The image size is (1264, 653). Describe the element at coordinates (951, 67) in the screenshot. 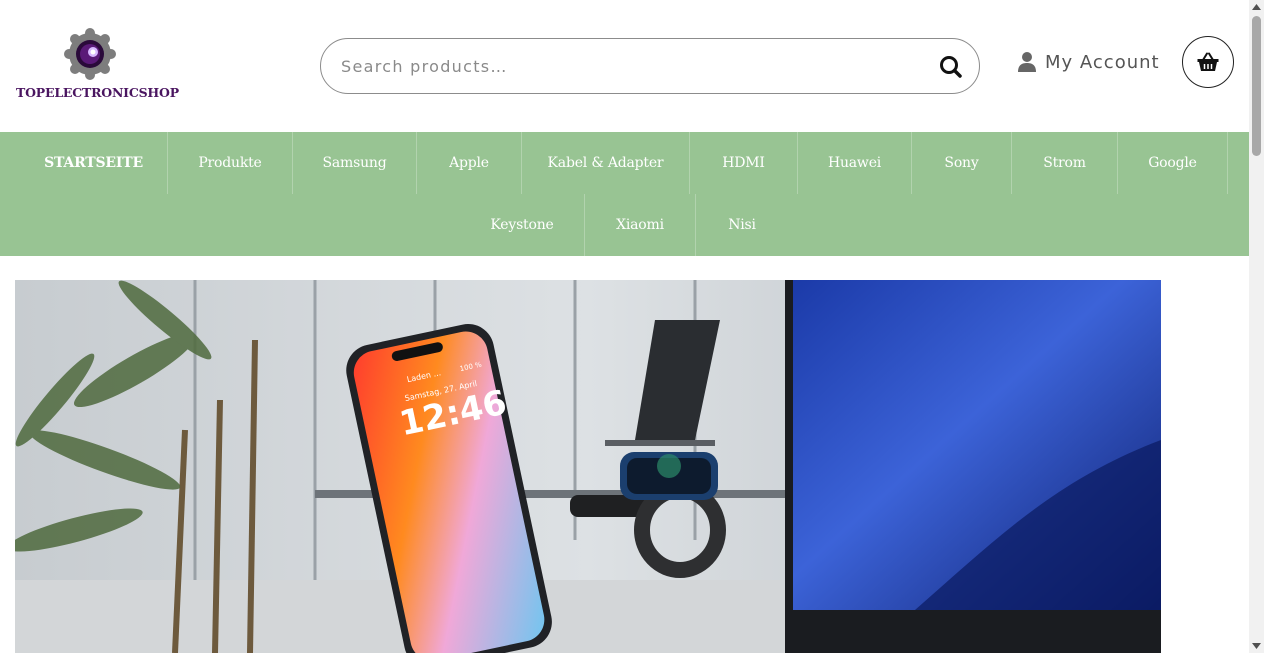

I see `search-icon` at that location.